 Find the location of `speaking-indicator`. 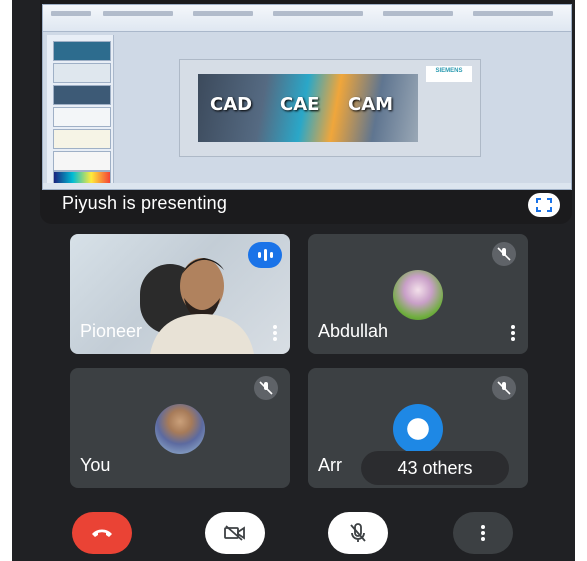

speaking-indicator is located at coordinates (265, 255).